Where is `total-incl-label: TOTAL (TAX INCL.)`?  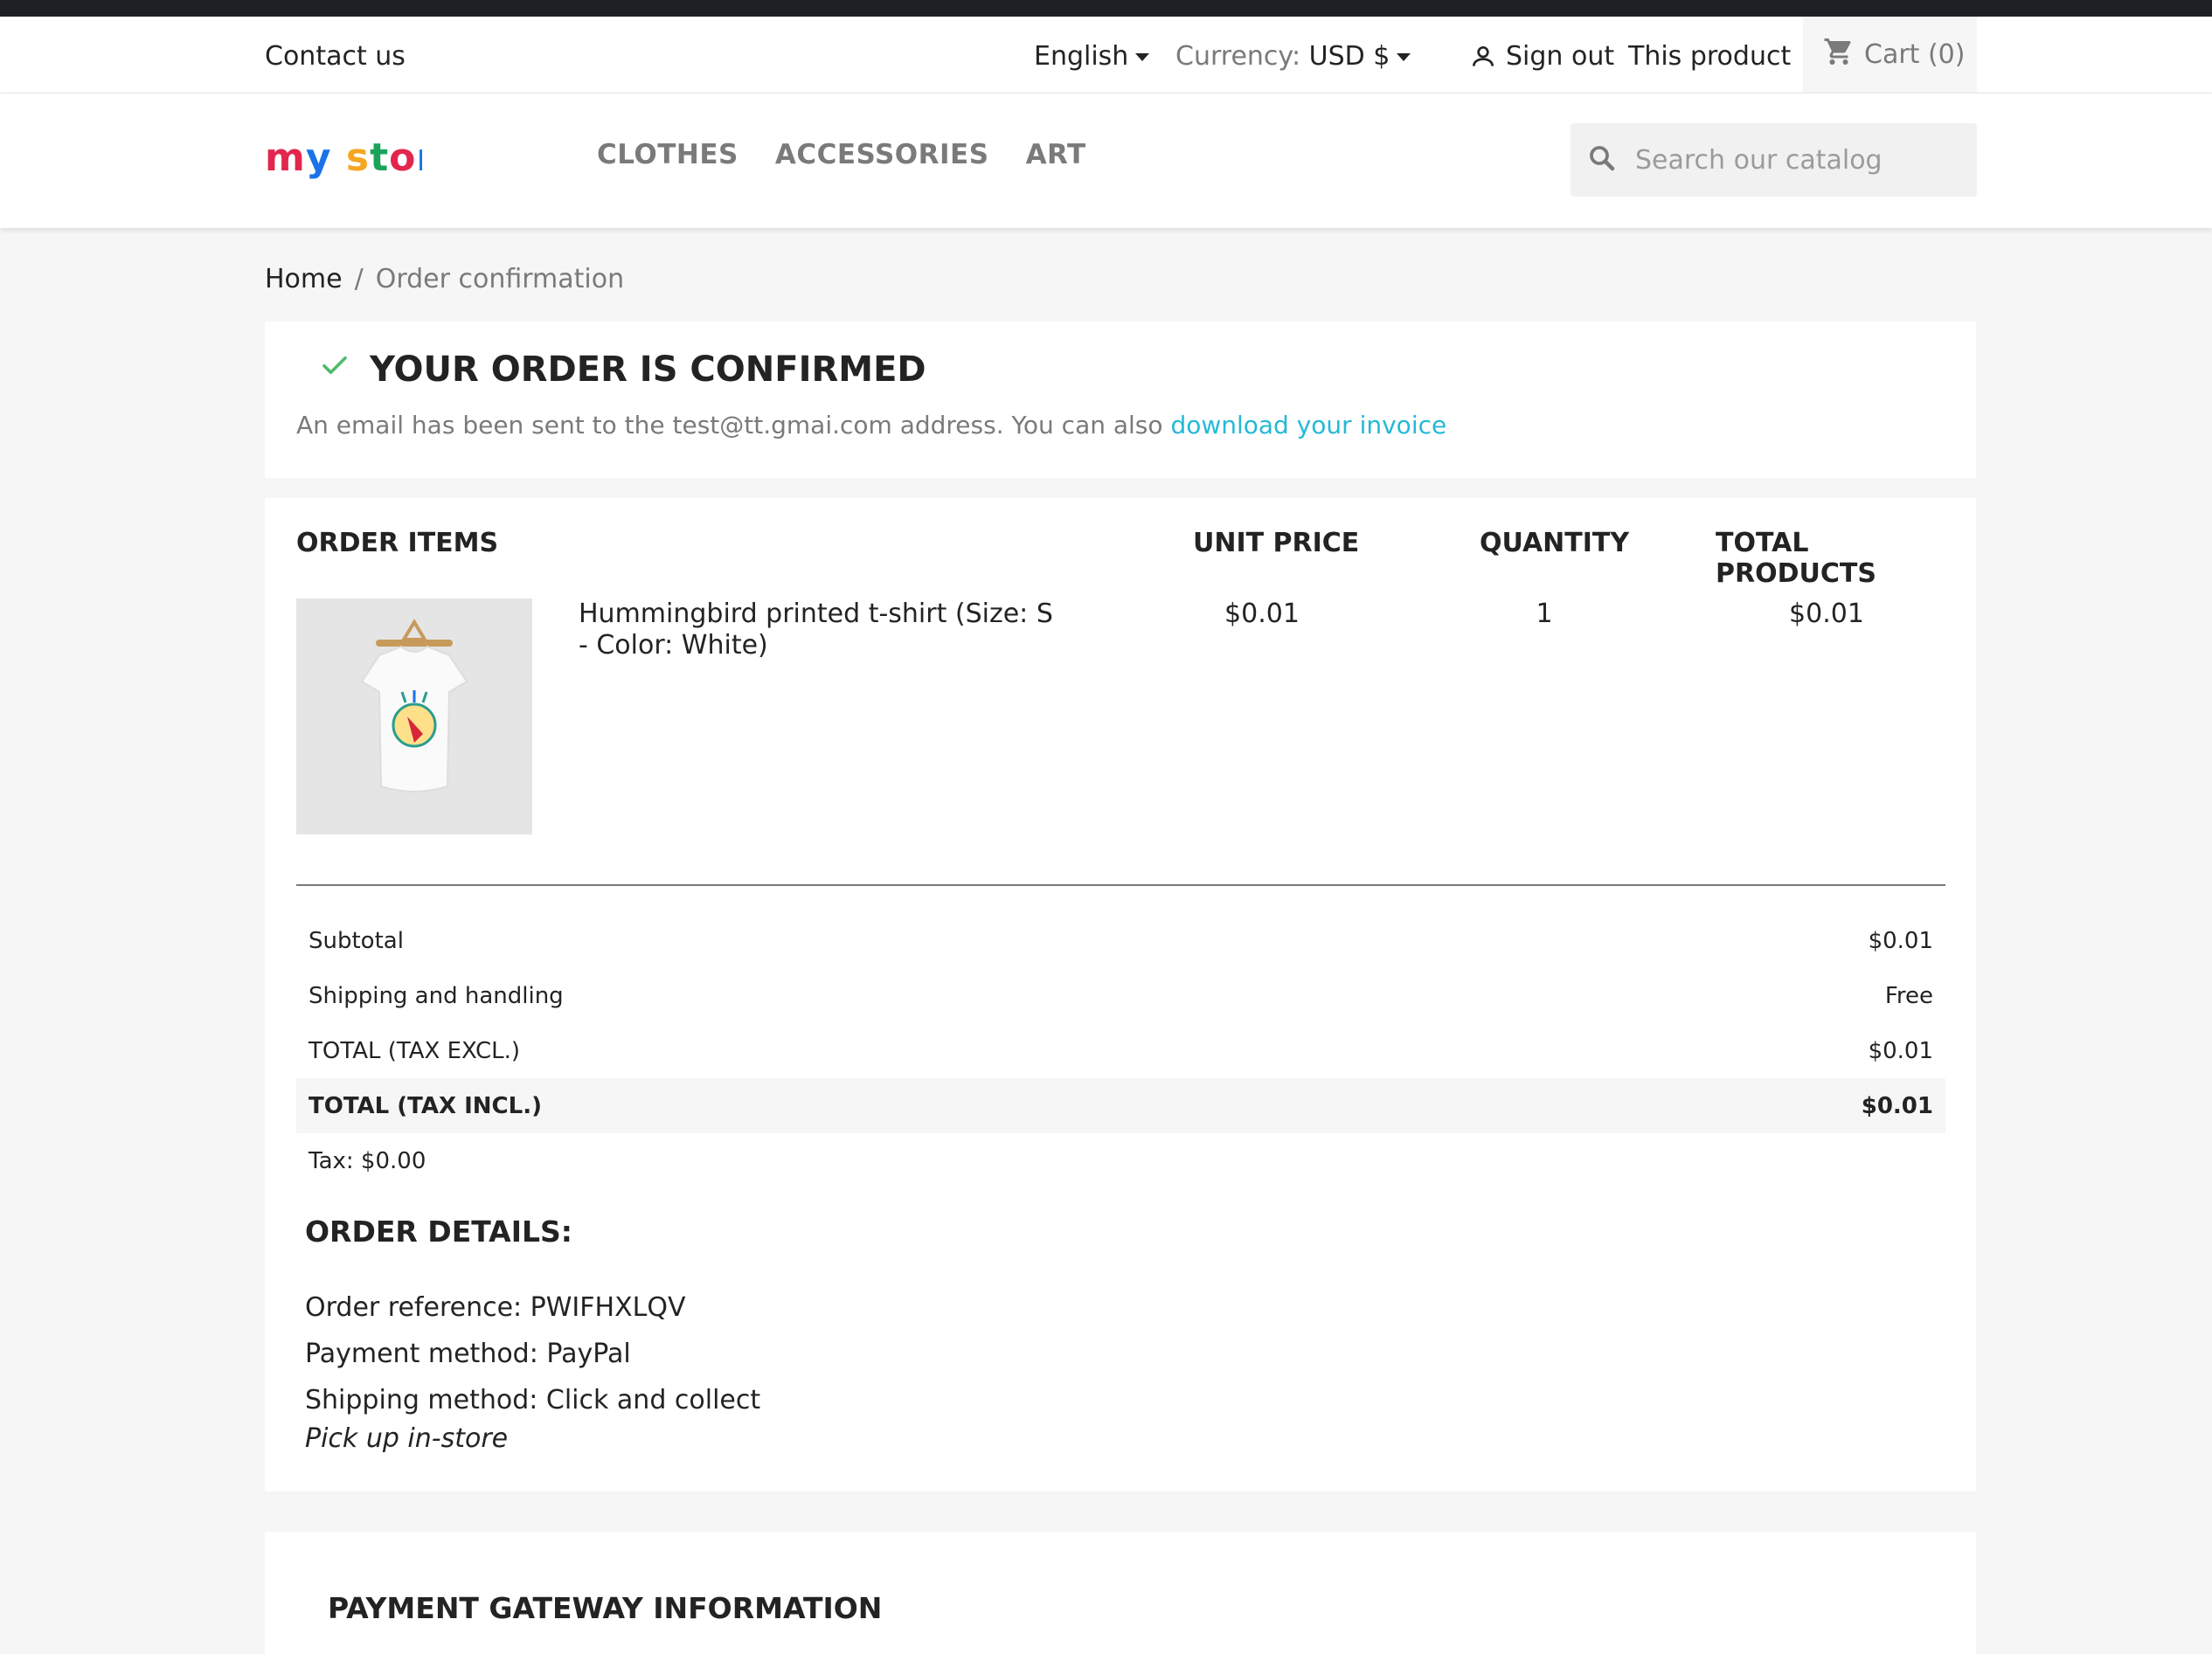 total-incl-label: TOTAL (TAX INCL.) is located at coordinates (425, 1105).